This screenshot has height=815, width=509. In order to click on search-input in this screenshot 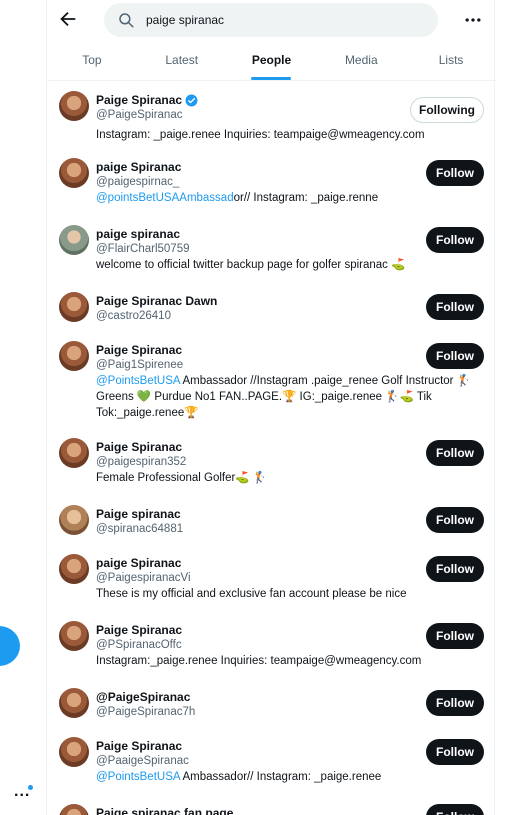, I will do `click(281, 20)`.